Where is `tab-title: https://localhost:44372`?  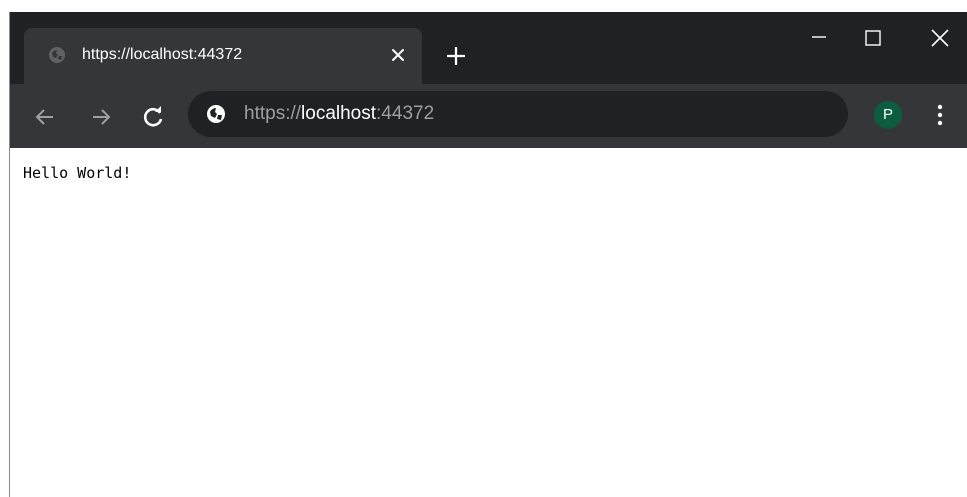 tab-title: https://localhost:44372 is located at coordinates (162, 54).